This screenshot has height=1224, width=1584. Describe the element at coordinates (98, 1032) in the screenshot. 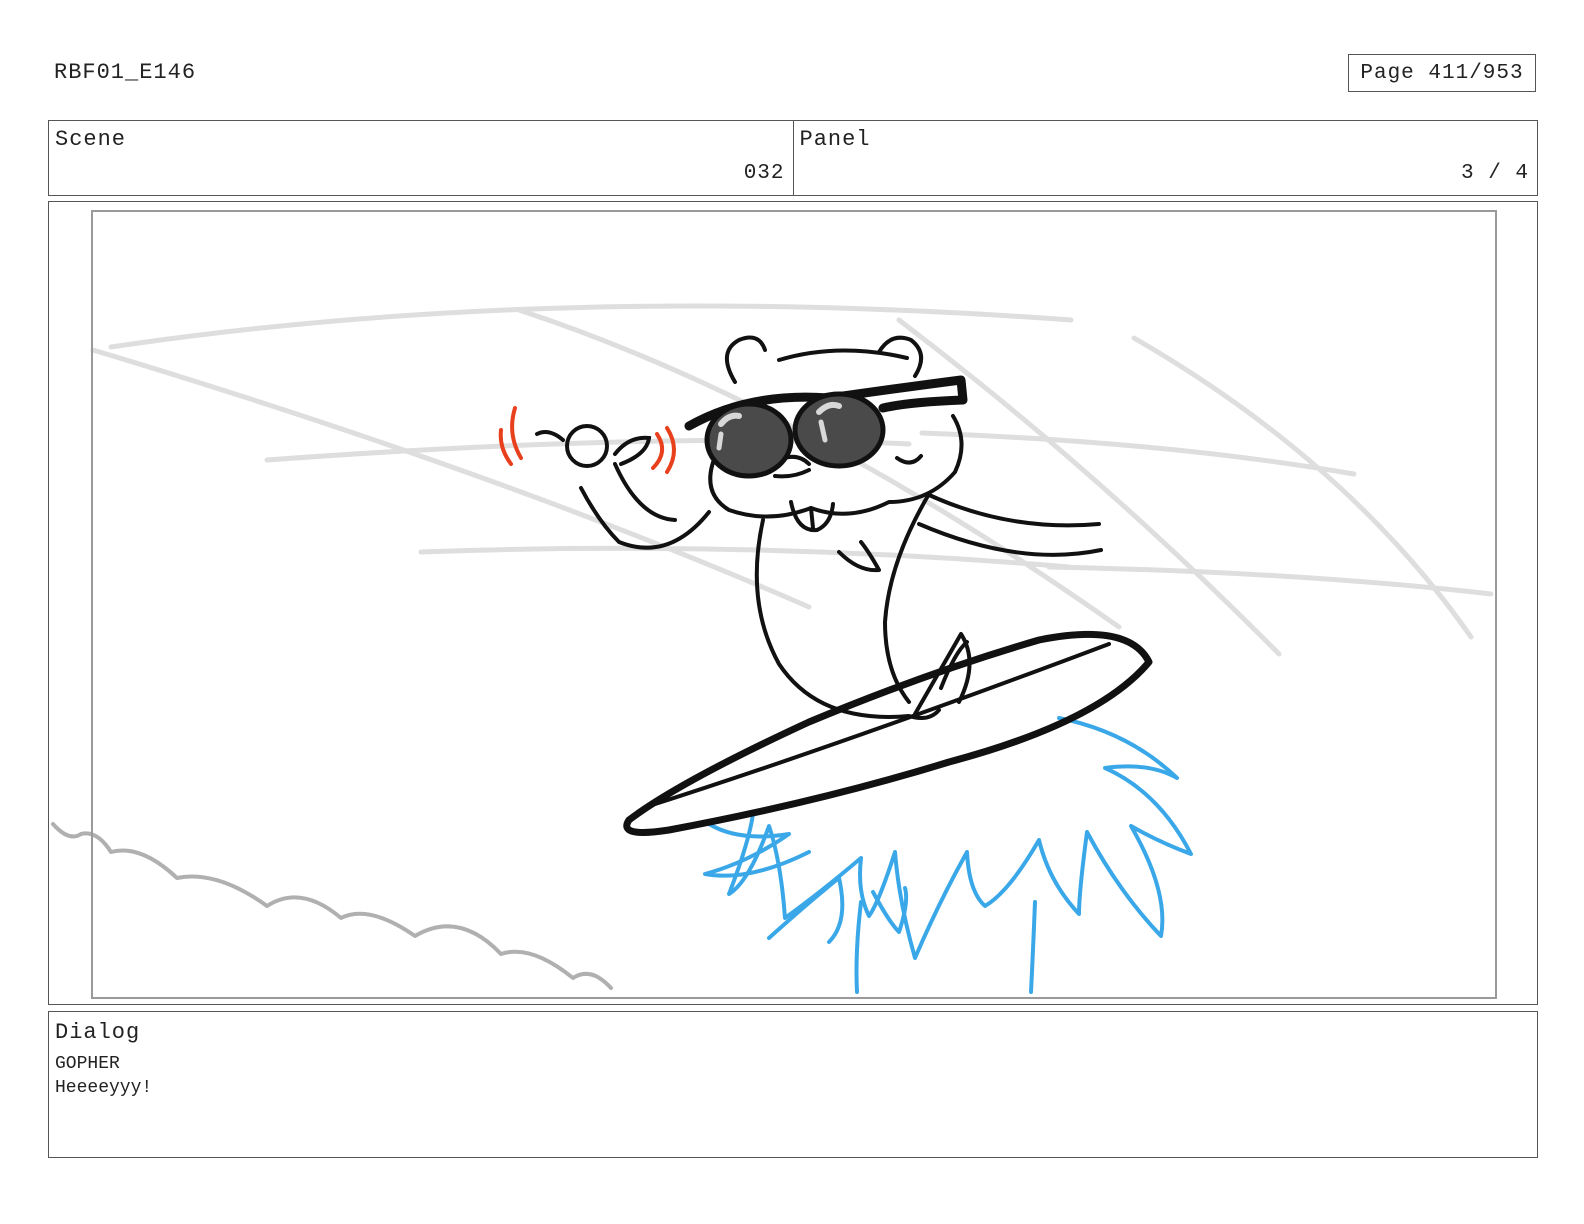

I see `dialog-label: Dialog` at that location.